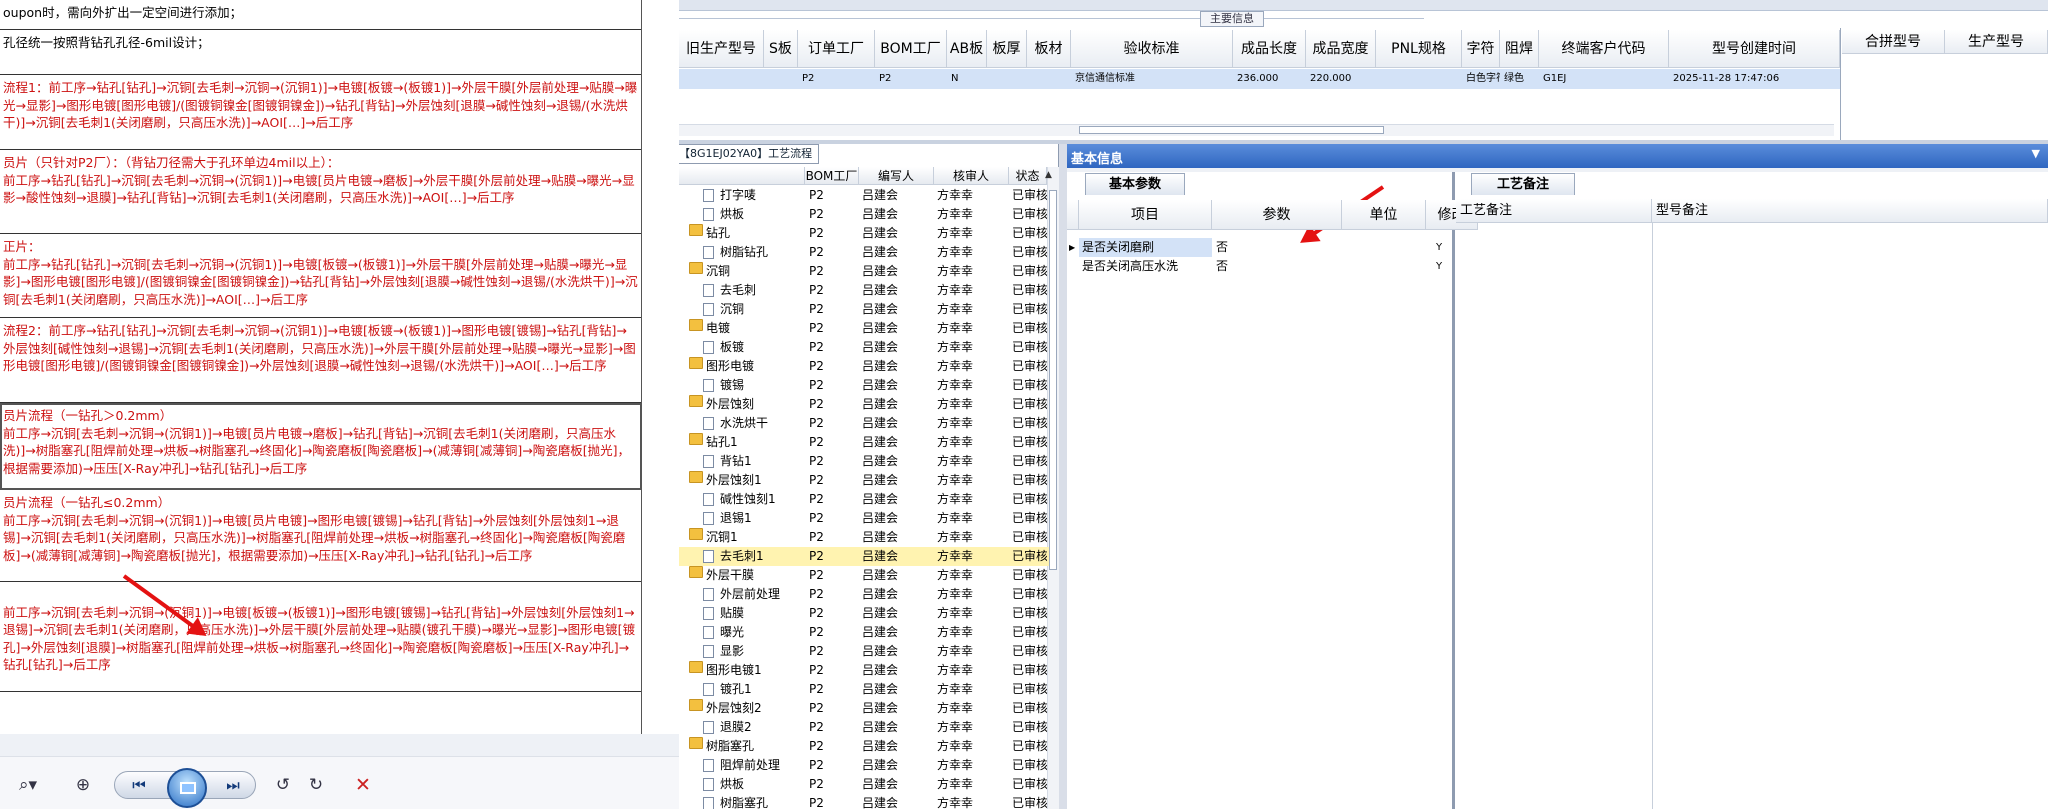  Describe the element at coordinates (744, 802) in the screenshot. I see `tree-node-label: 树脂塞孔` at that location.